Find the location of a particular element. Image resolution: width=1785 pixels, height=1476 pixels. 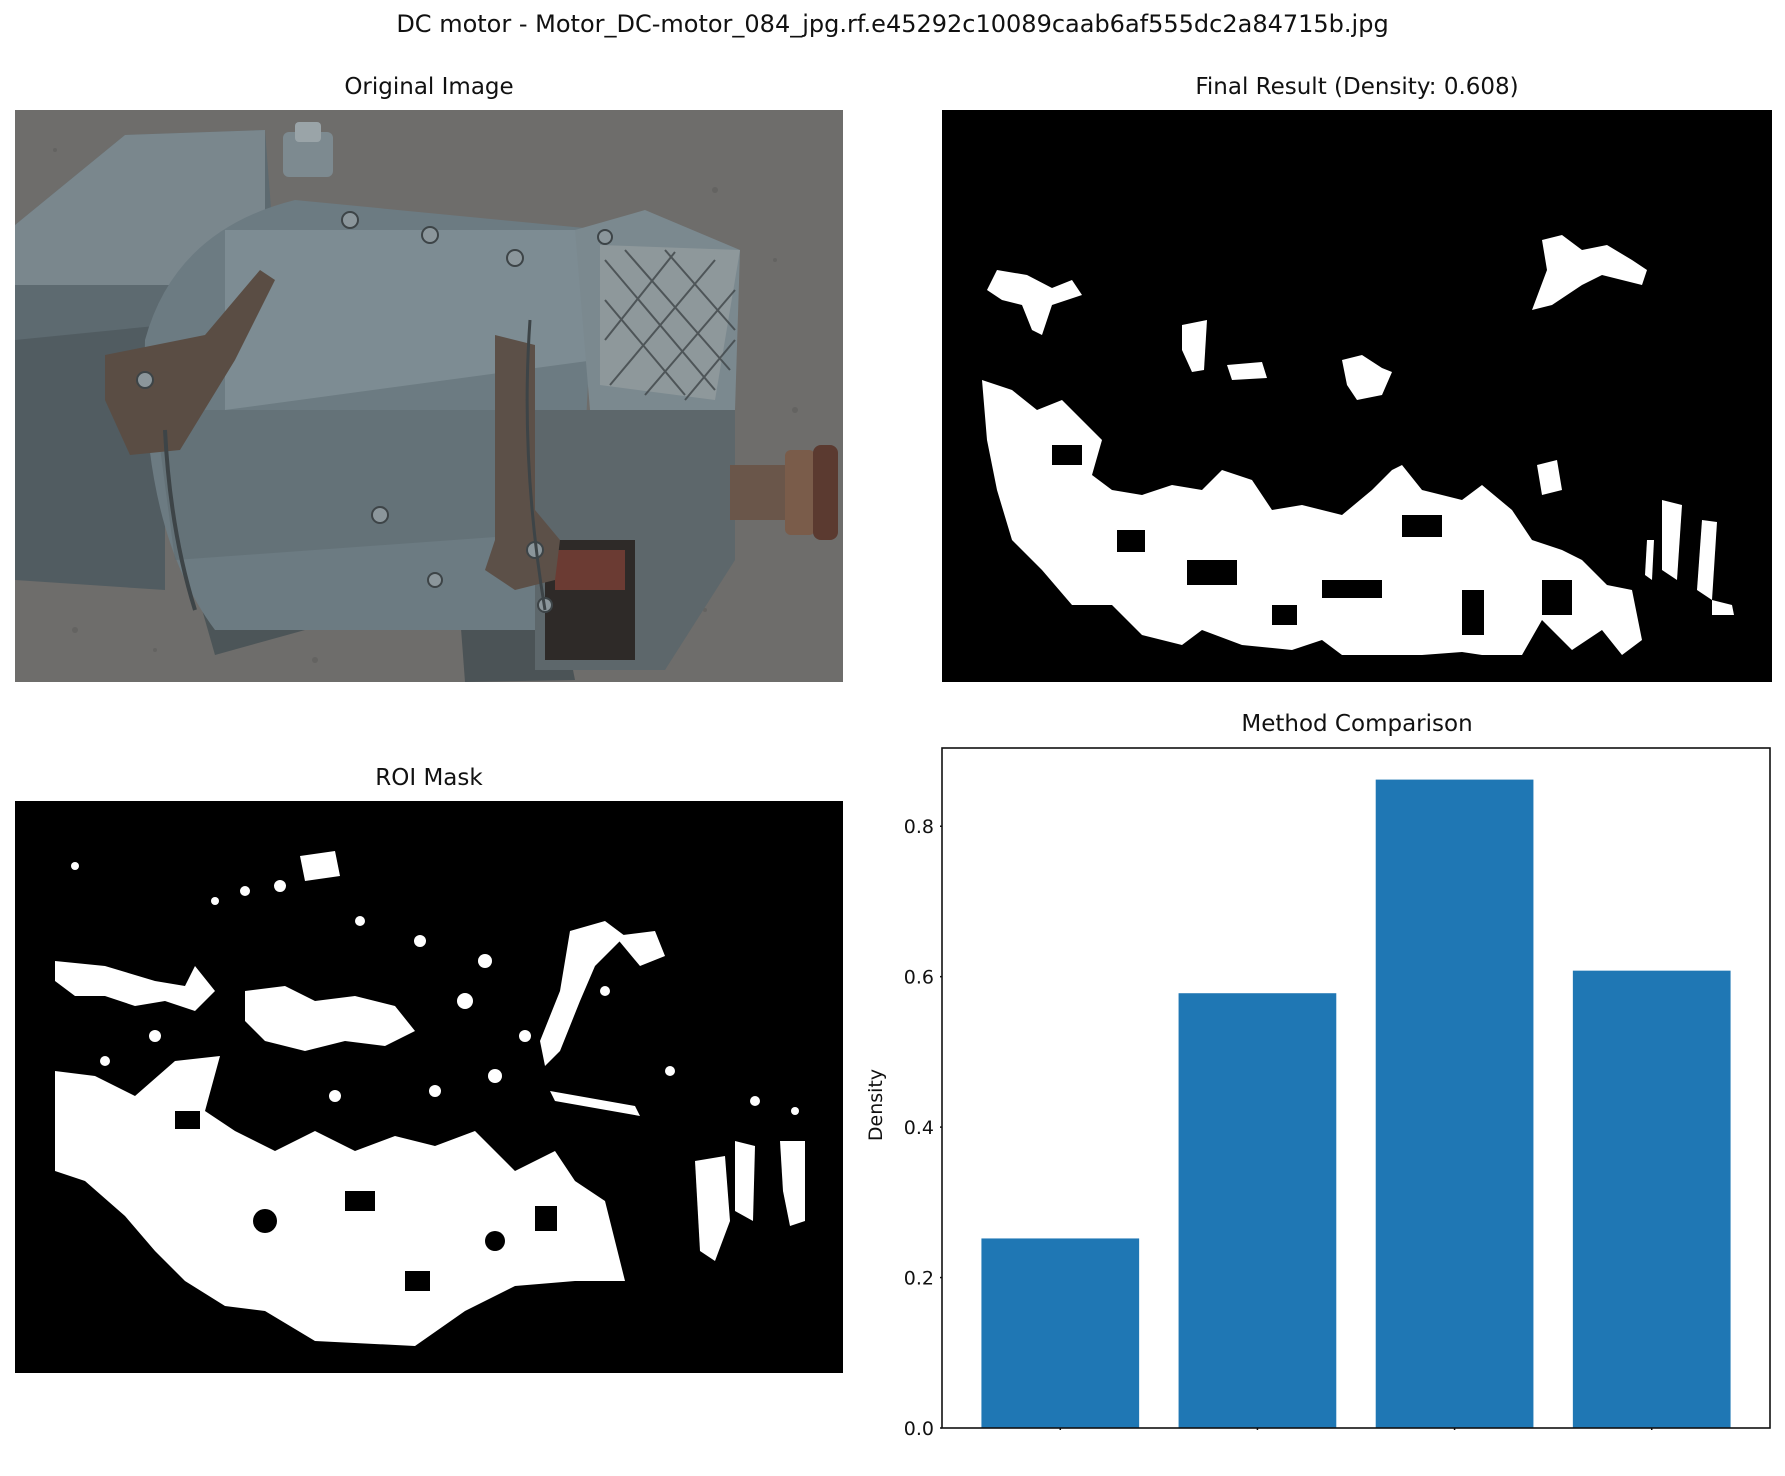

method-comparison-title: Method Comparison is located at coordinates (1357, 724).